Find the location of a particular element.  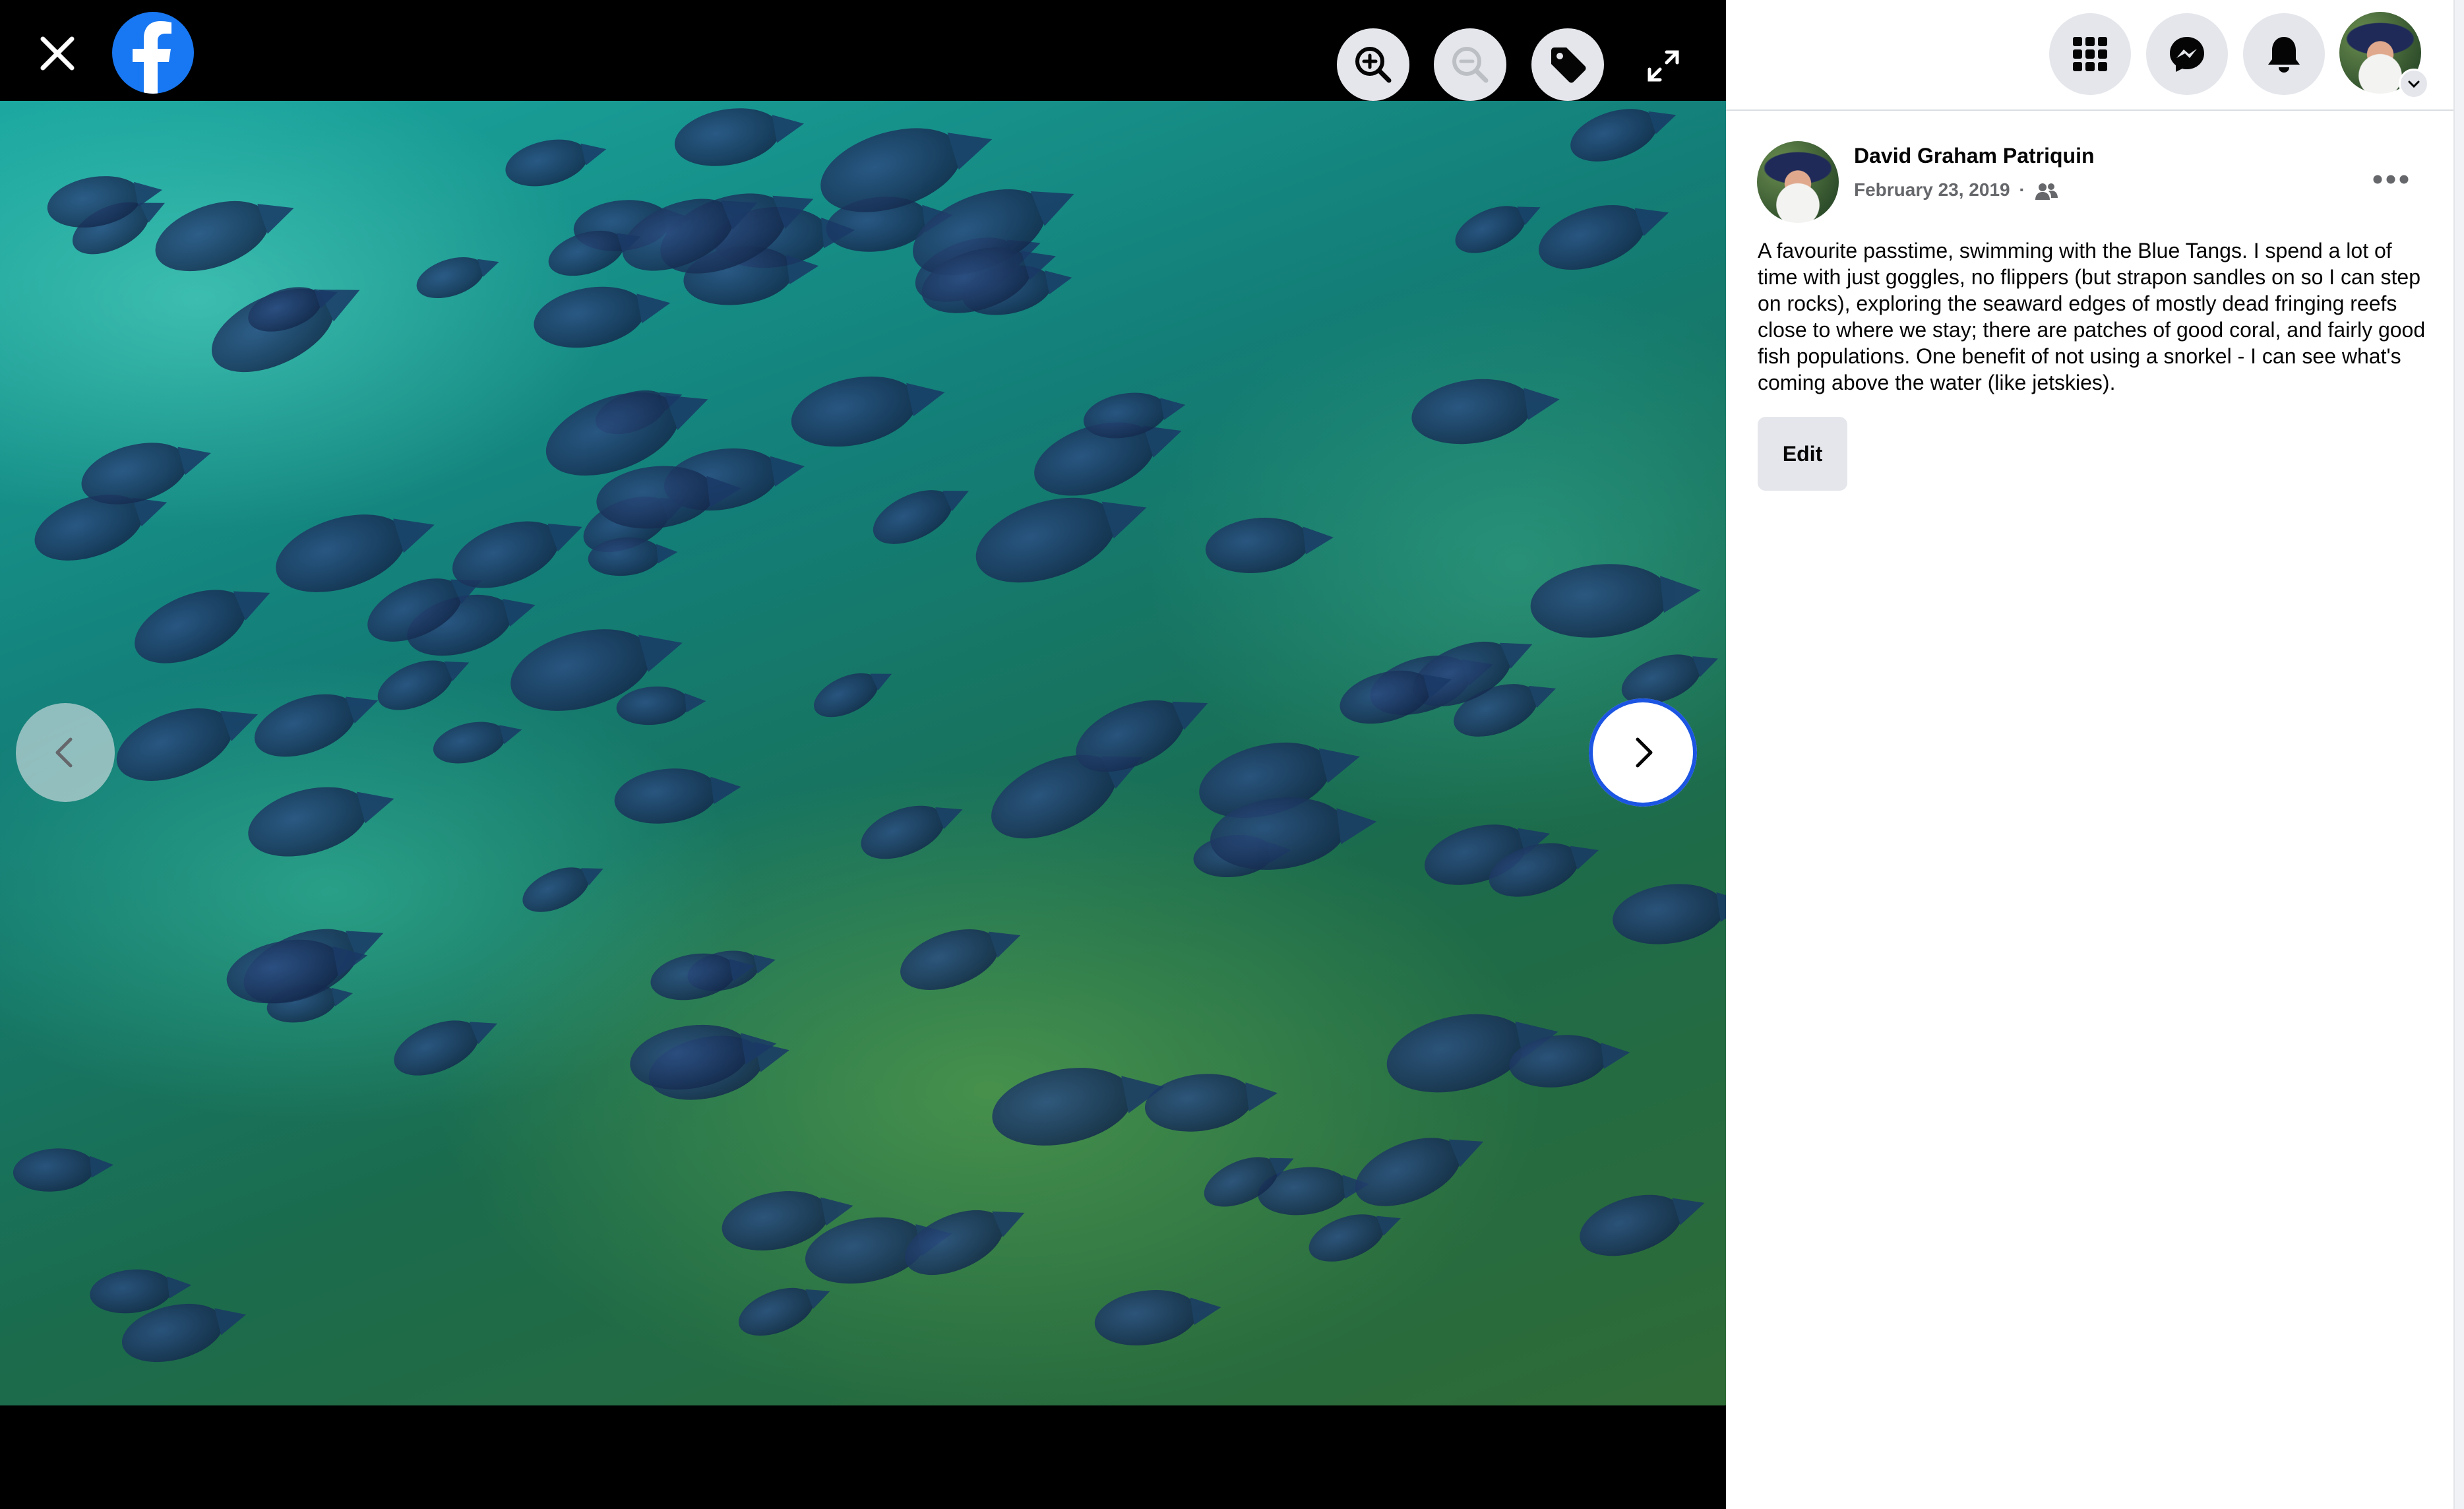

messenger-icon is located at coordinates (2187, 54).